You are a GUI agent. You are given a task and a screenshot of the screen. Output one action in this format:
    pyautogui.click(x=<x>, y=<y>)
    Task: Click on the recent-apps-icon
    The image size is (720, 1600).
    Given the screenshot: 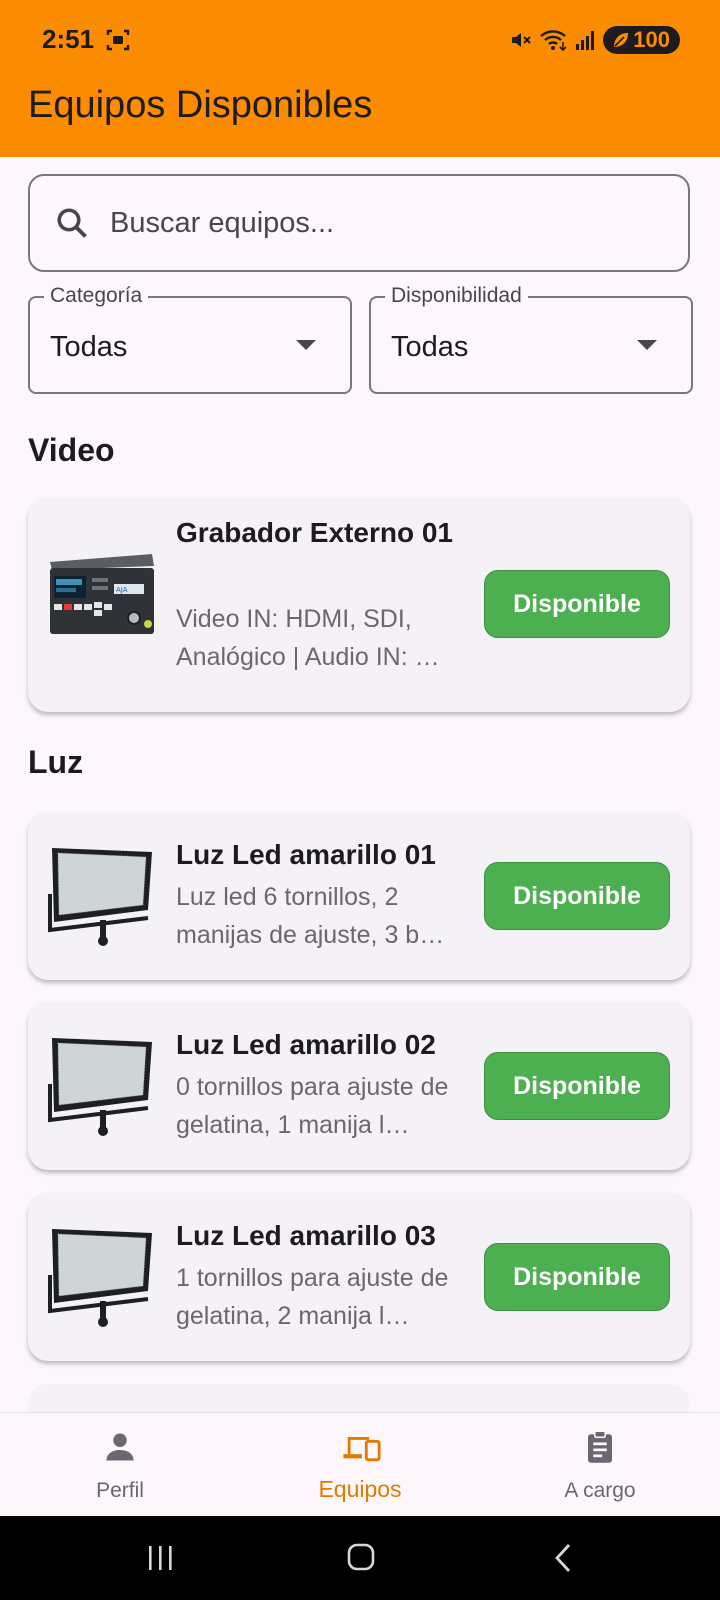 What is the action you would take?
    pyautogui.click(x=161, y=1558)
    